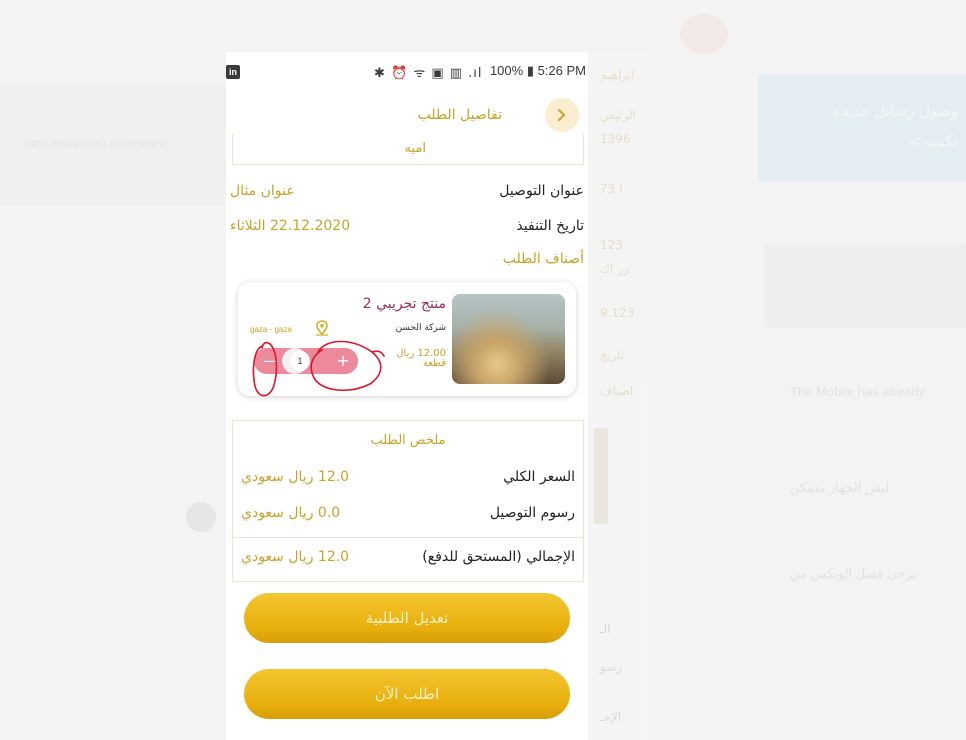 The width and height of the screenshot is (966, 740). I want to click on price-unit: قطعة, so click(434, 363).